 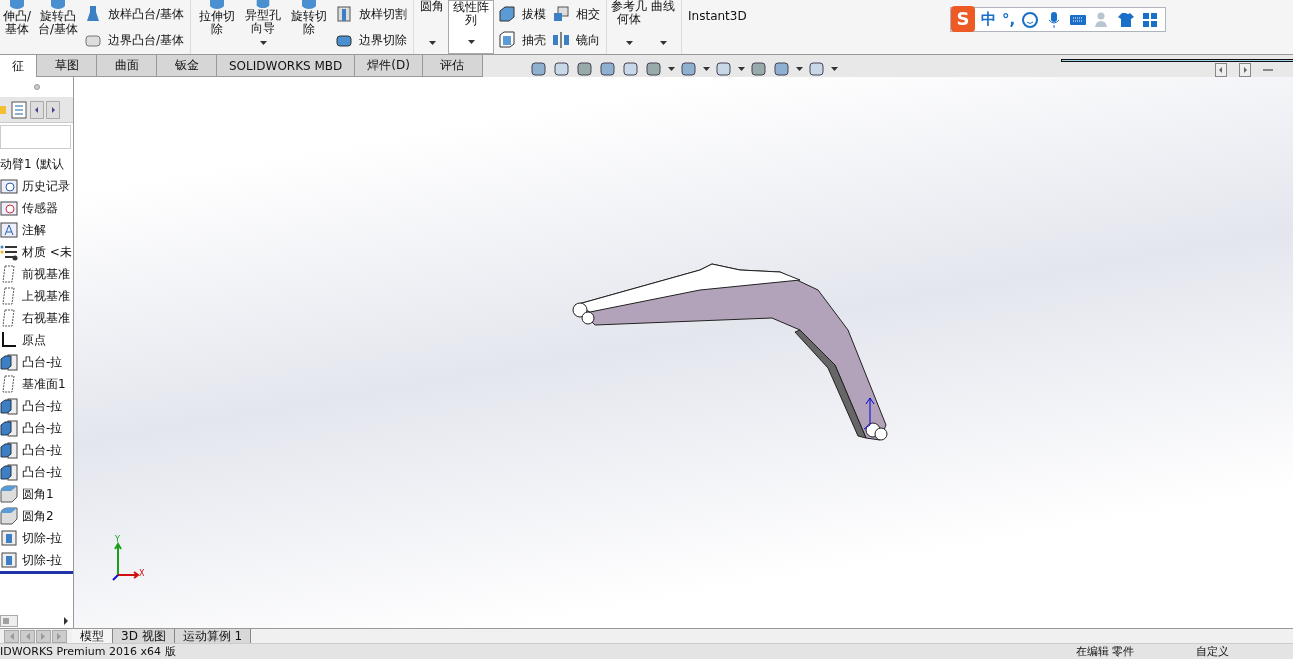 What do you see at coordinates (663, 27) in the screenshot?
I see `ribbon-button: 曲线` at bounding box center [663, 27].